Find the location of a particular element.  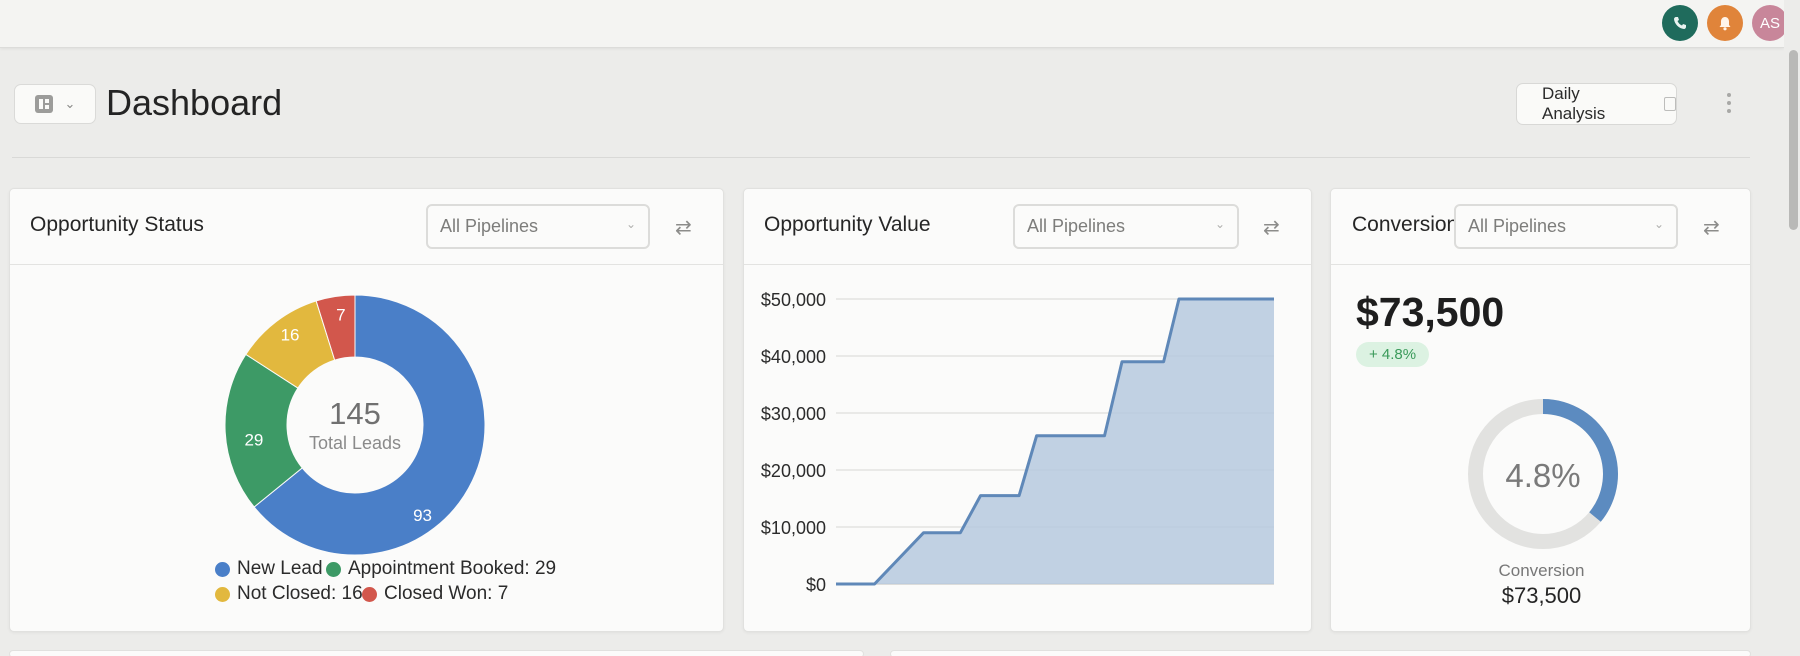

legend-label: Not Closed: 16 is located at coordinates (300, 593).